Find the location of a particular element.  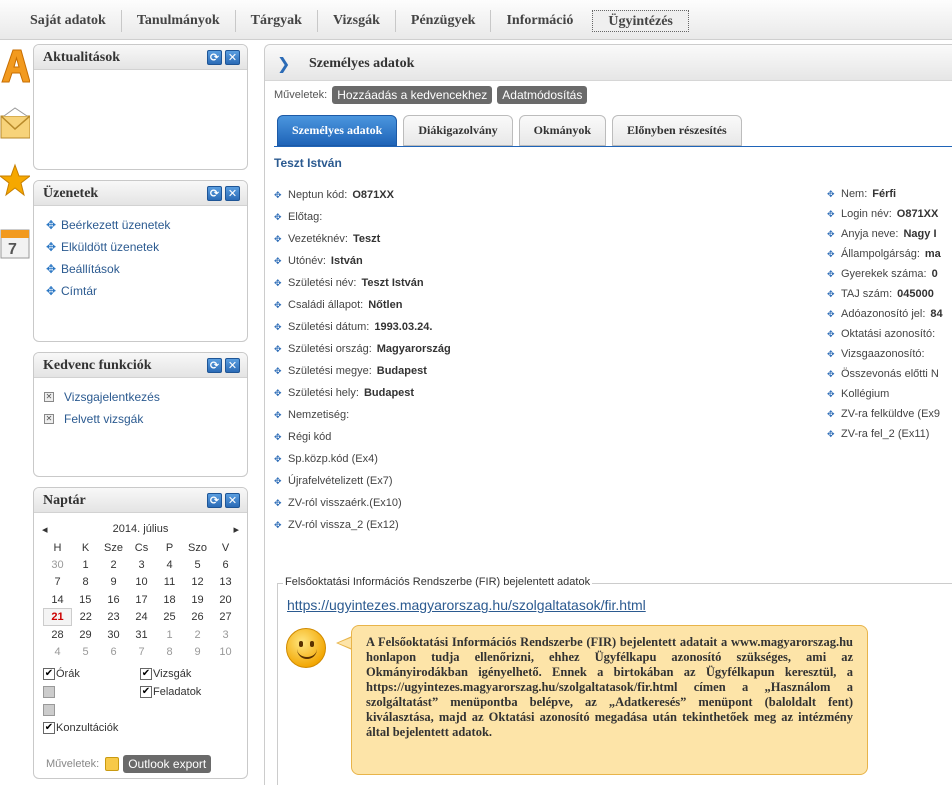

tab-szemelyes-adatok: Személyes adatok is located at coordinates (337, 130).